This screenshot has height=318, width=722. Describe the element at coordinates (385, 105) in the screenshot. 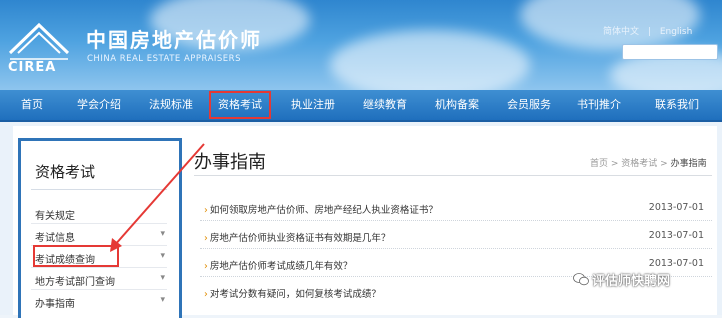

I see `nav-item-continuing-education: 继续教育` at that location.